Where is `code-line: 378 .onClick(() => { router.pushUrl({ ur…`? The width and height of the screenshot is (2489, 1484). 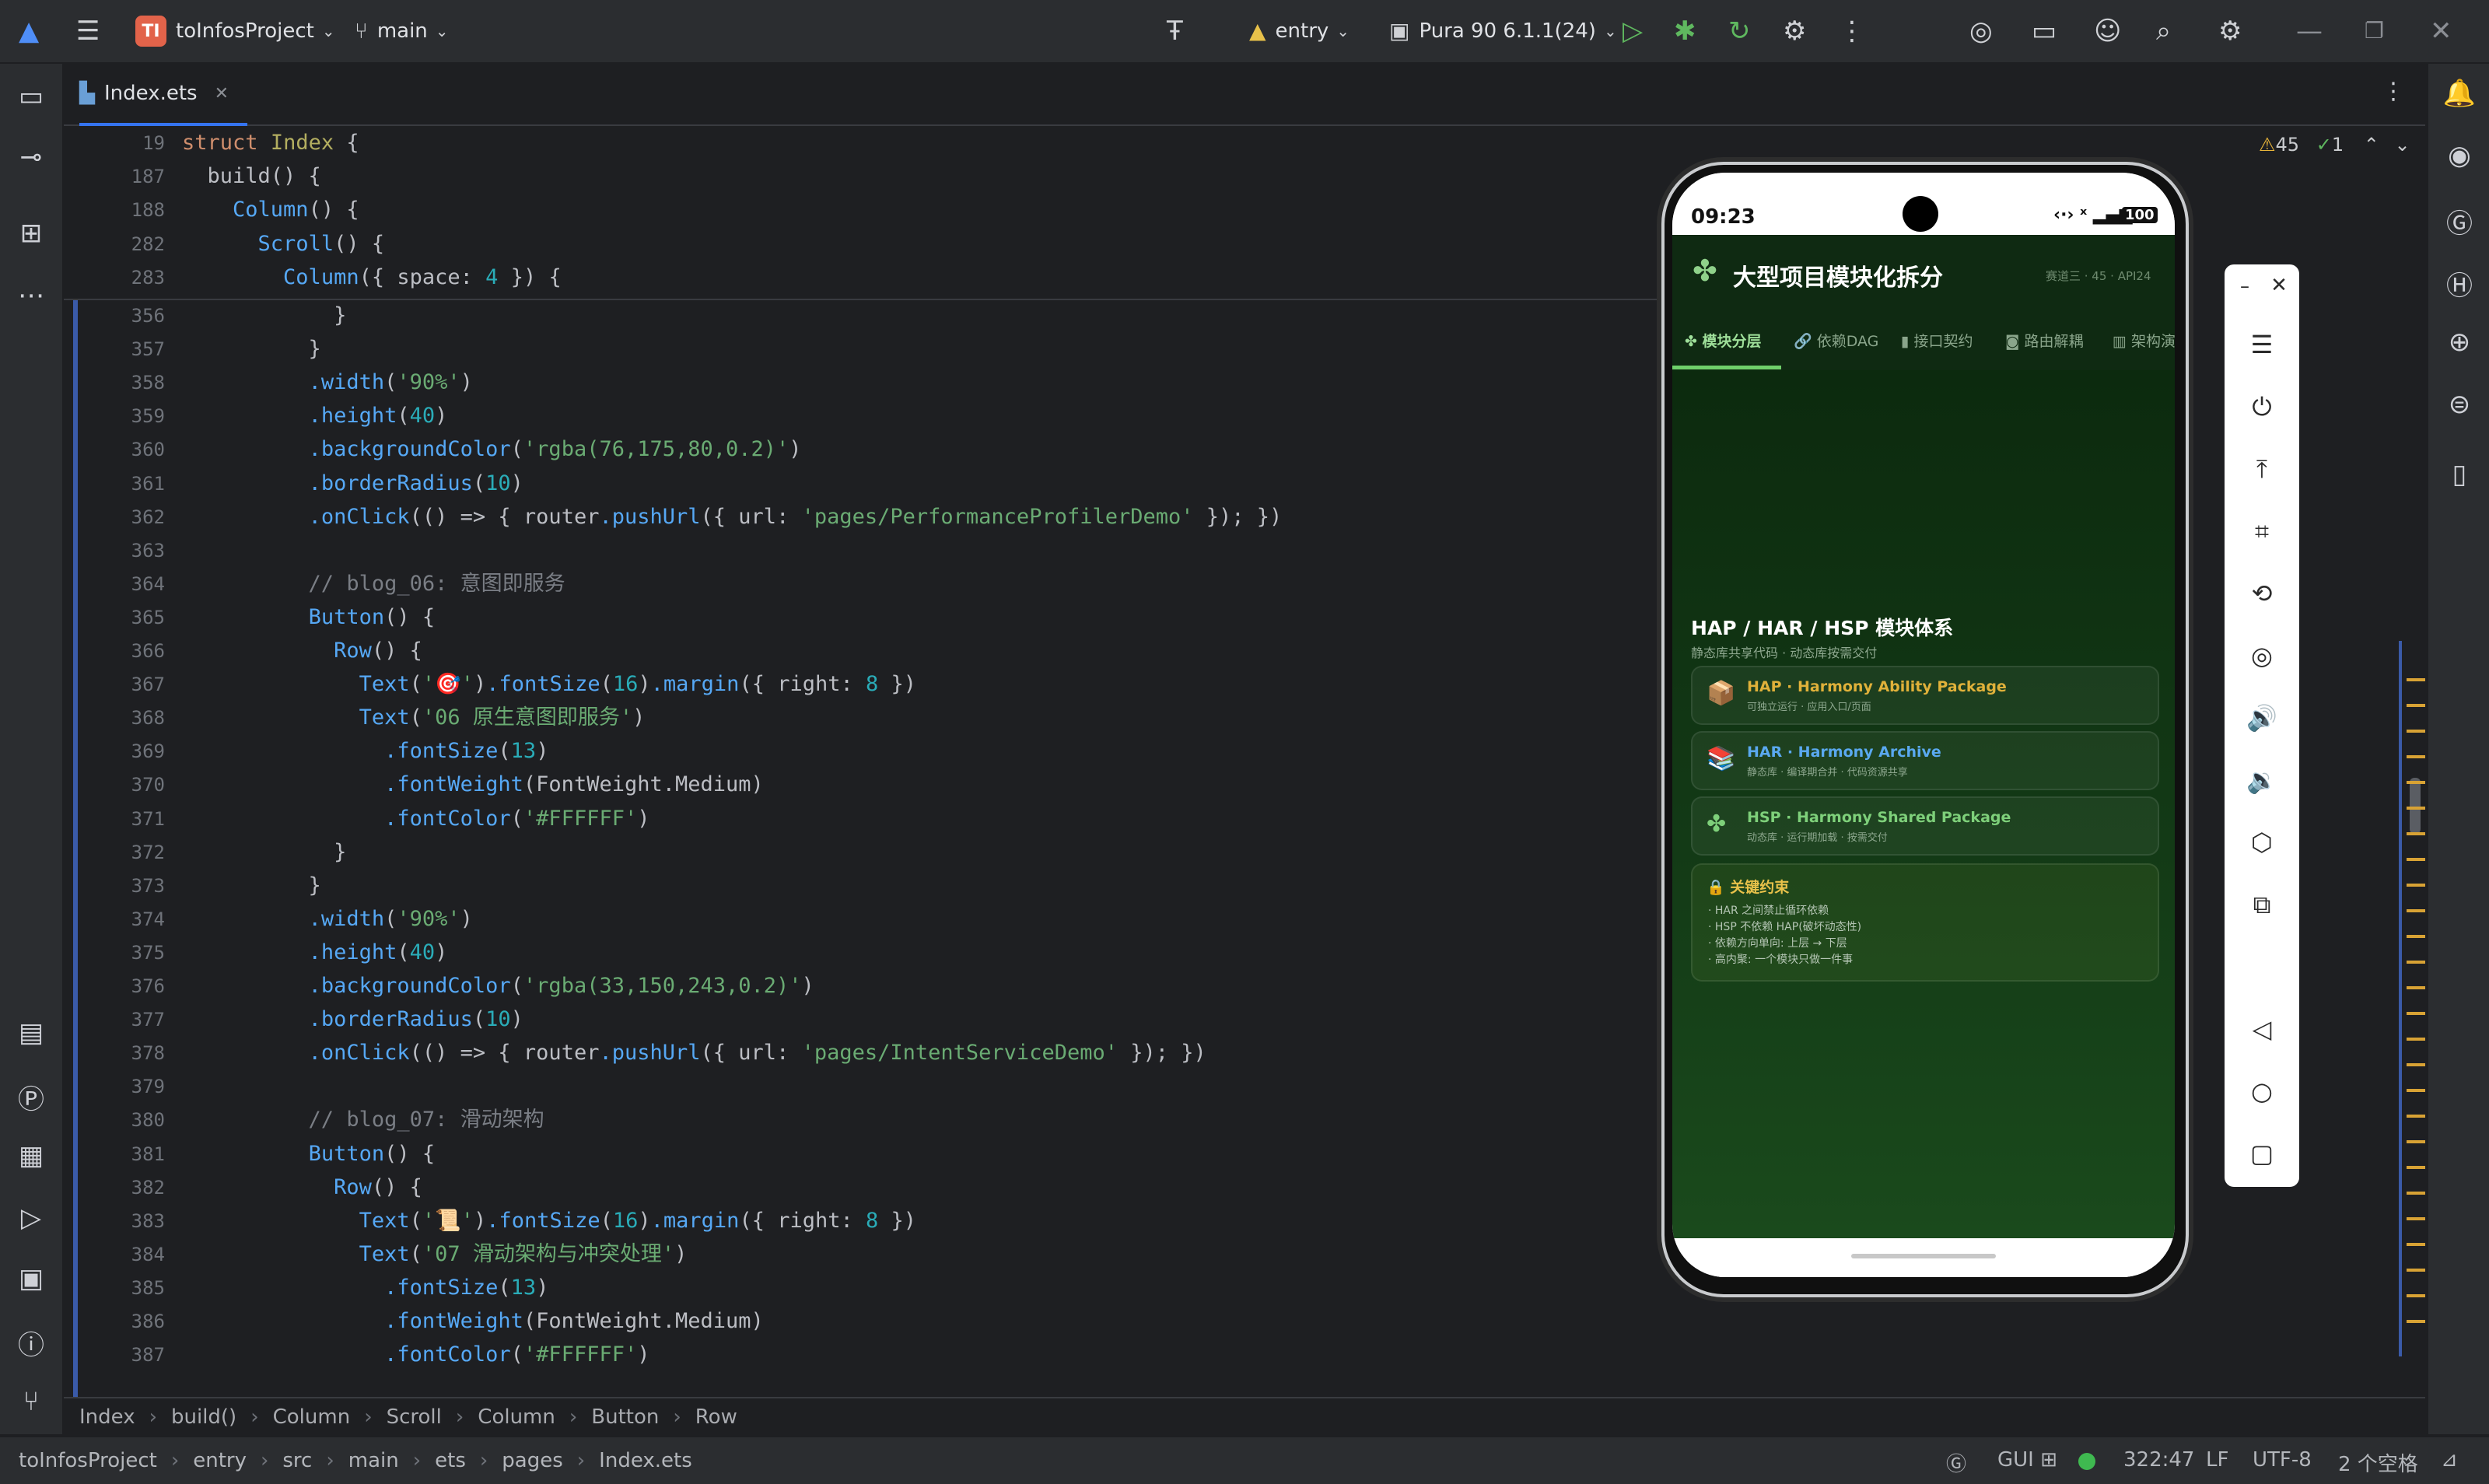 code-line: 378 .onClick(() => { router.pushUrl({ ur… is located at coordinates (880, 1053).